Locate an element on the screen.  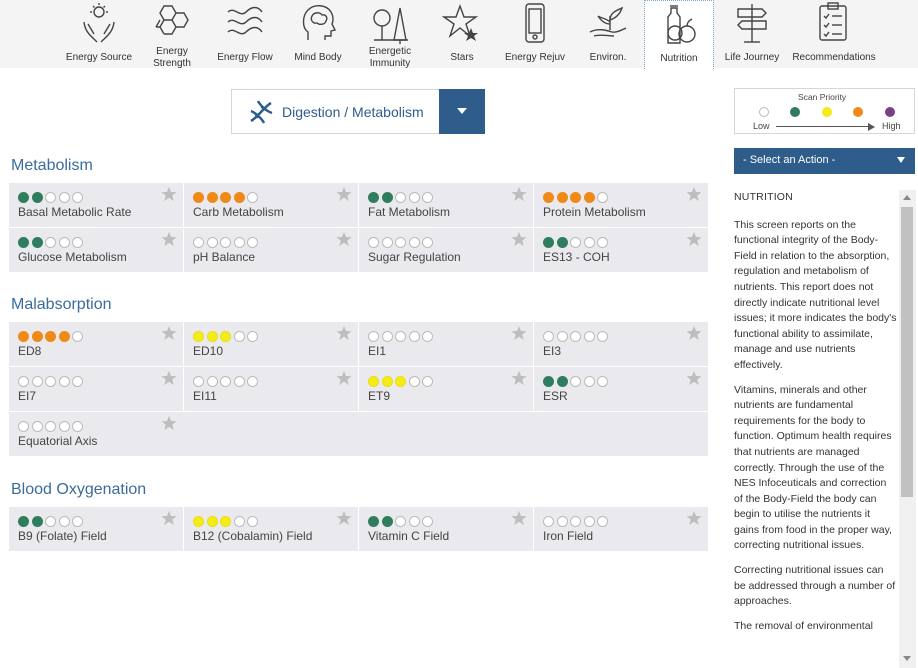
nav-item-label: Energetic Immunity is located at coordinates (390, 57).